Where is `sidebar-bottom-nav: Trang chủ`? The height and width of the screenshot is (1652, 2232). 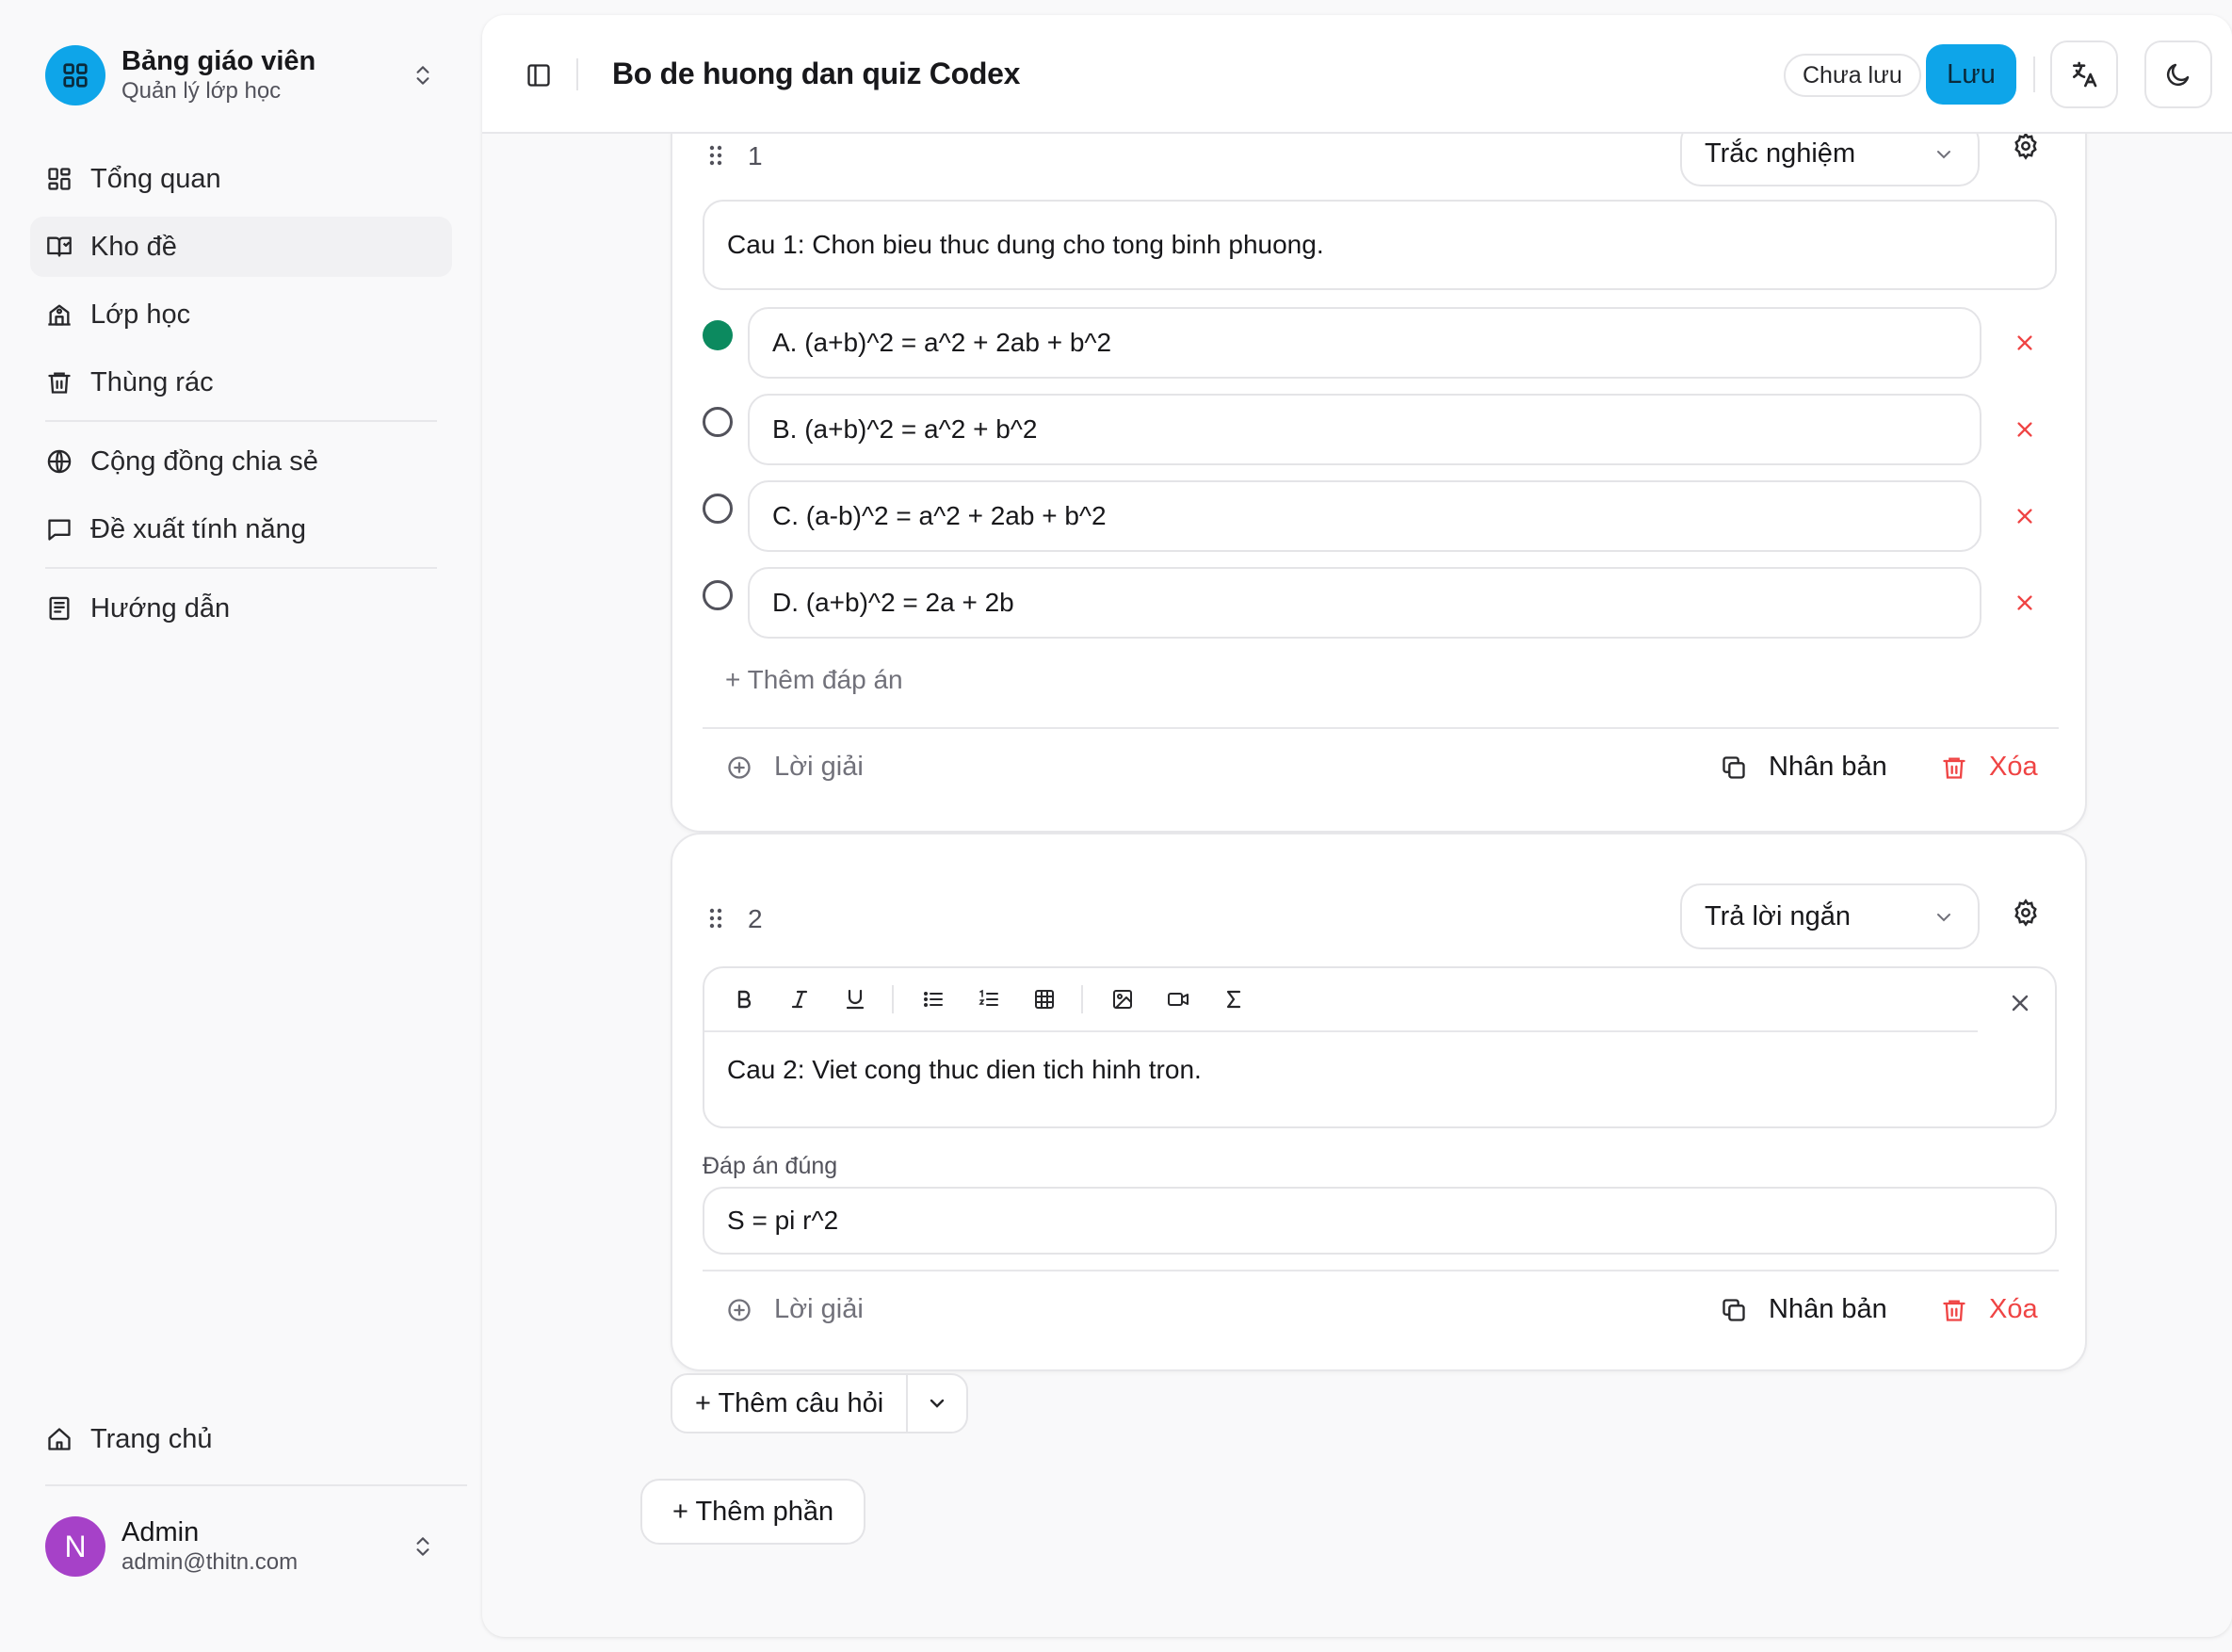
sidebar-bottom-nav: Trang chủ is located at coordinates (241, 1443).